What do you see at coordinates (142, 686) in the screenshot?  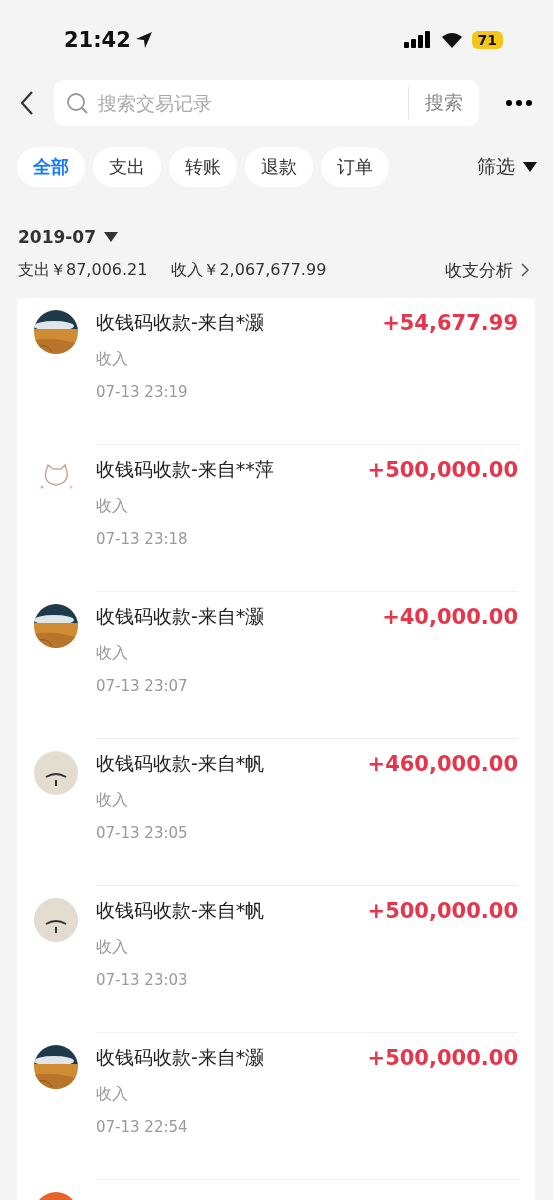 I see `transaction-time: 07-13 23:07` at bounding box center [142, 686].